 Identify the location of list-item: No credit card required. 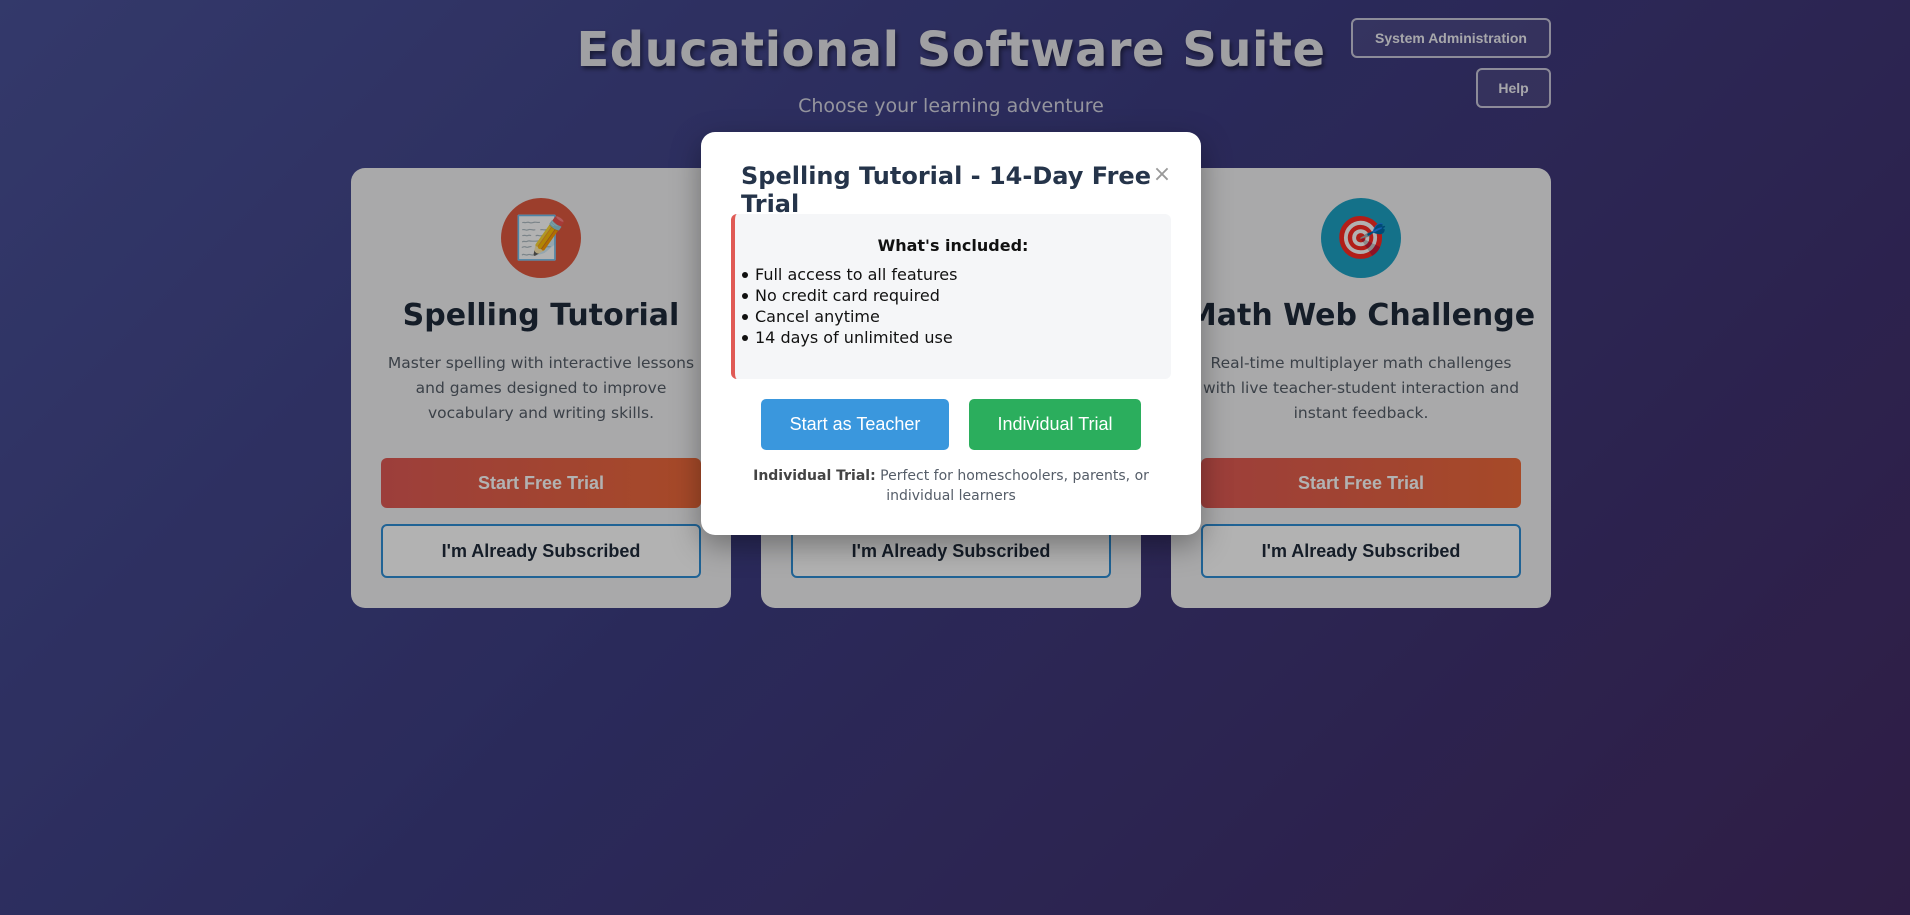
(849, 295).